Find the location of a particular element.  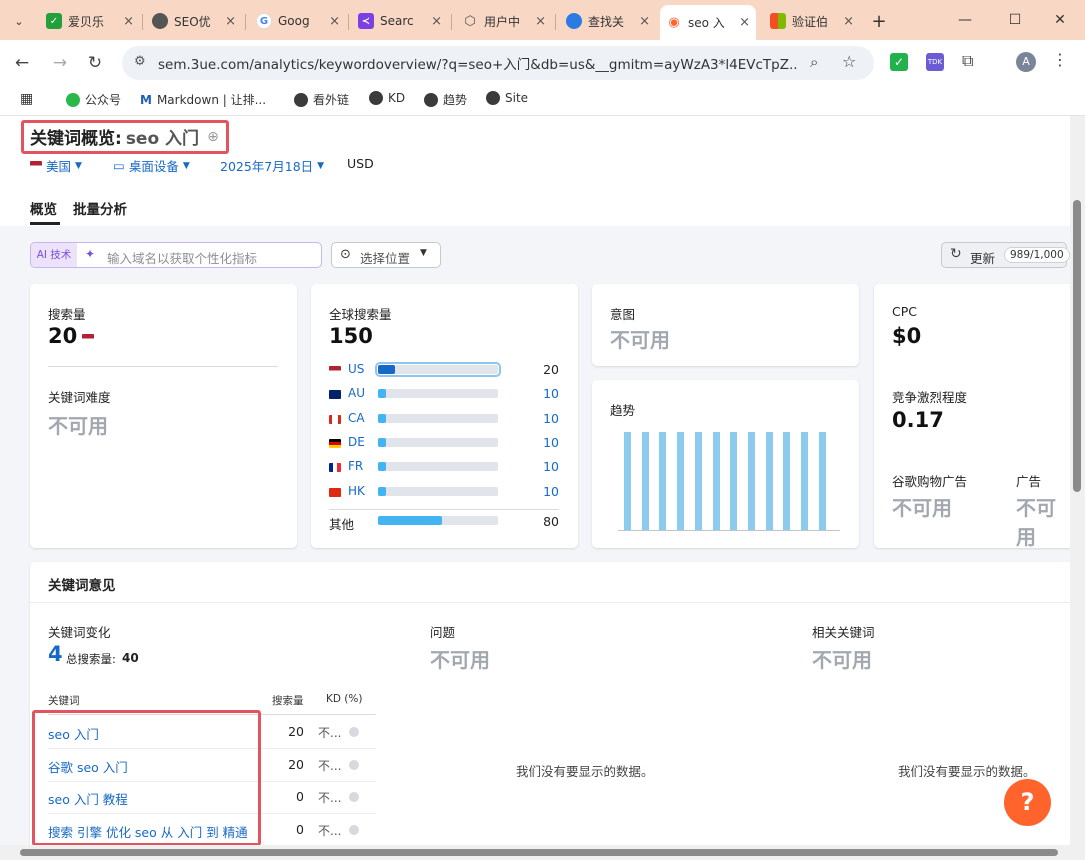

ai-domain-input: AI 技术 ✦ 输入域名以获取个性化指标 is located at coordinates (176, 255).